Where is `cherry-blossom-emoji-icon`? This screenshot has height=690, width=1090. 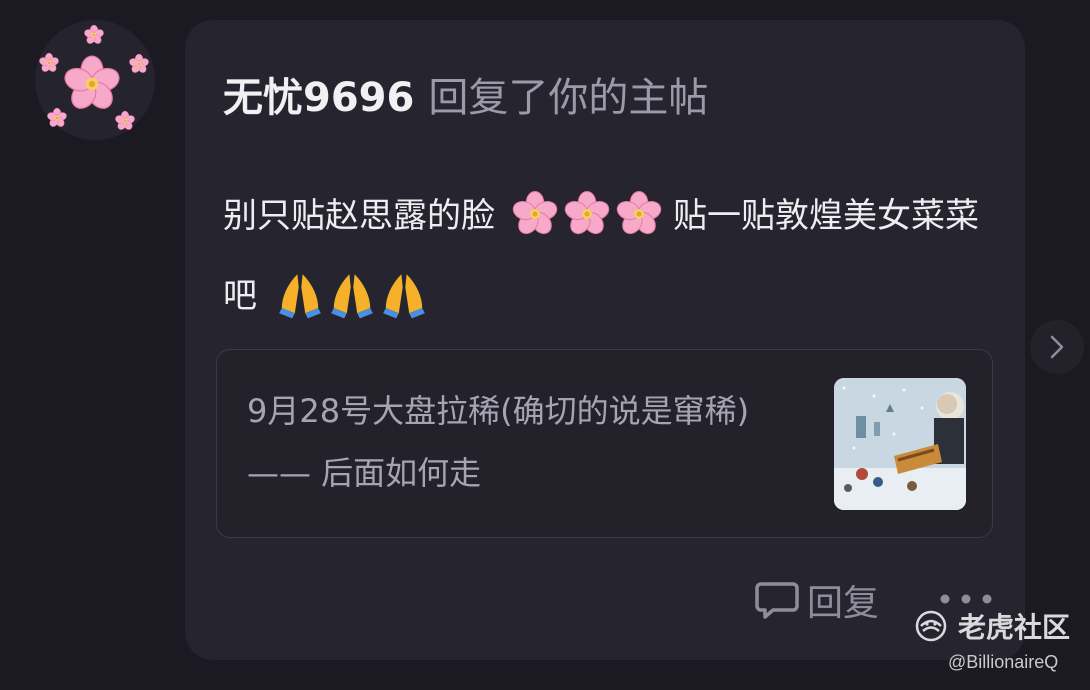
cherry-blossom-emoji-icon is located at coordinates (587, 214).